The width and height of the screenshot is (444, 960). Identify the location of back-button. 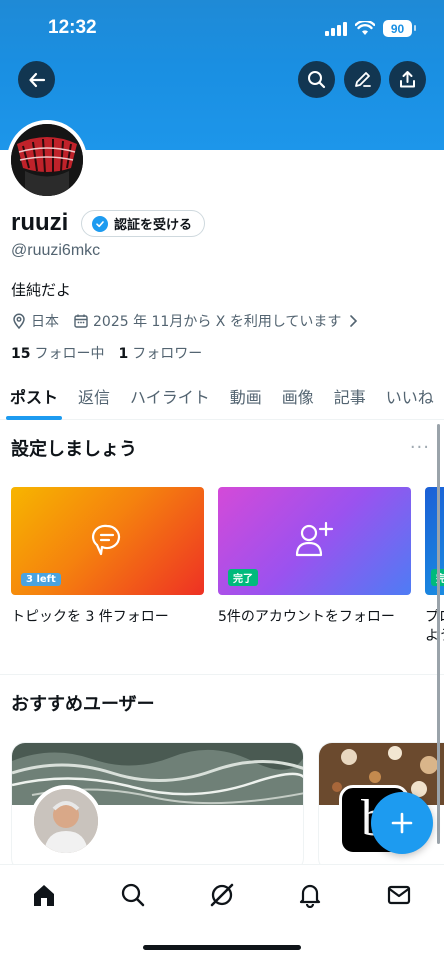
(36, 79).